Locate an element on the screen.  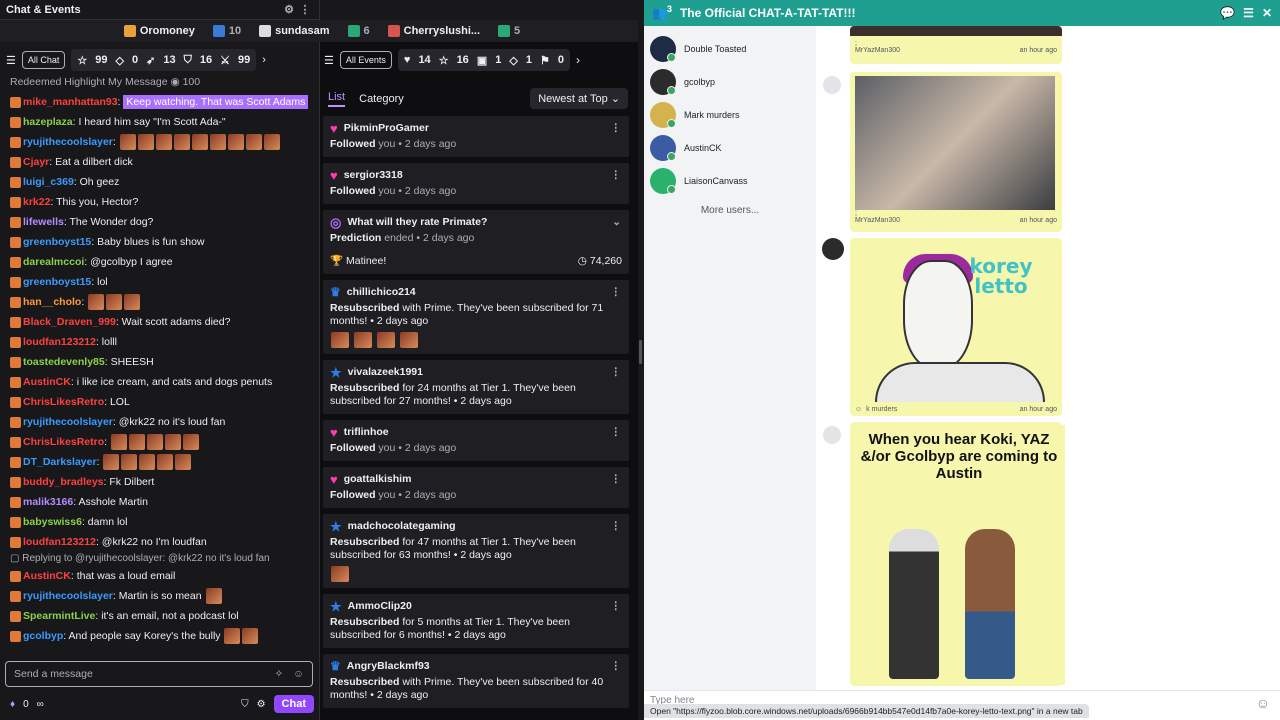
sort-dropdown: Newest at Top ⌄ is located at coordinates (579, 98).